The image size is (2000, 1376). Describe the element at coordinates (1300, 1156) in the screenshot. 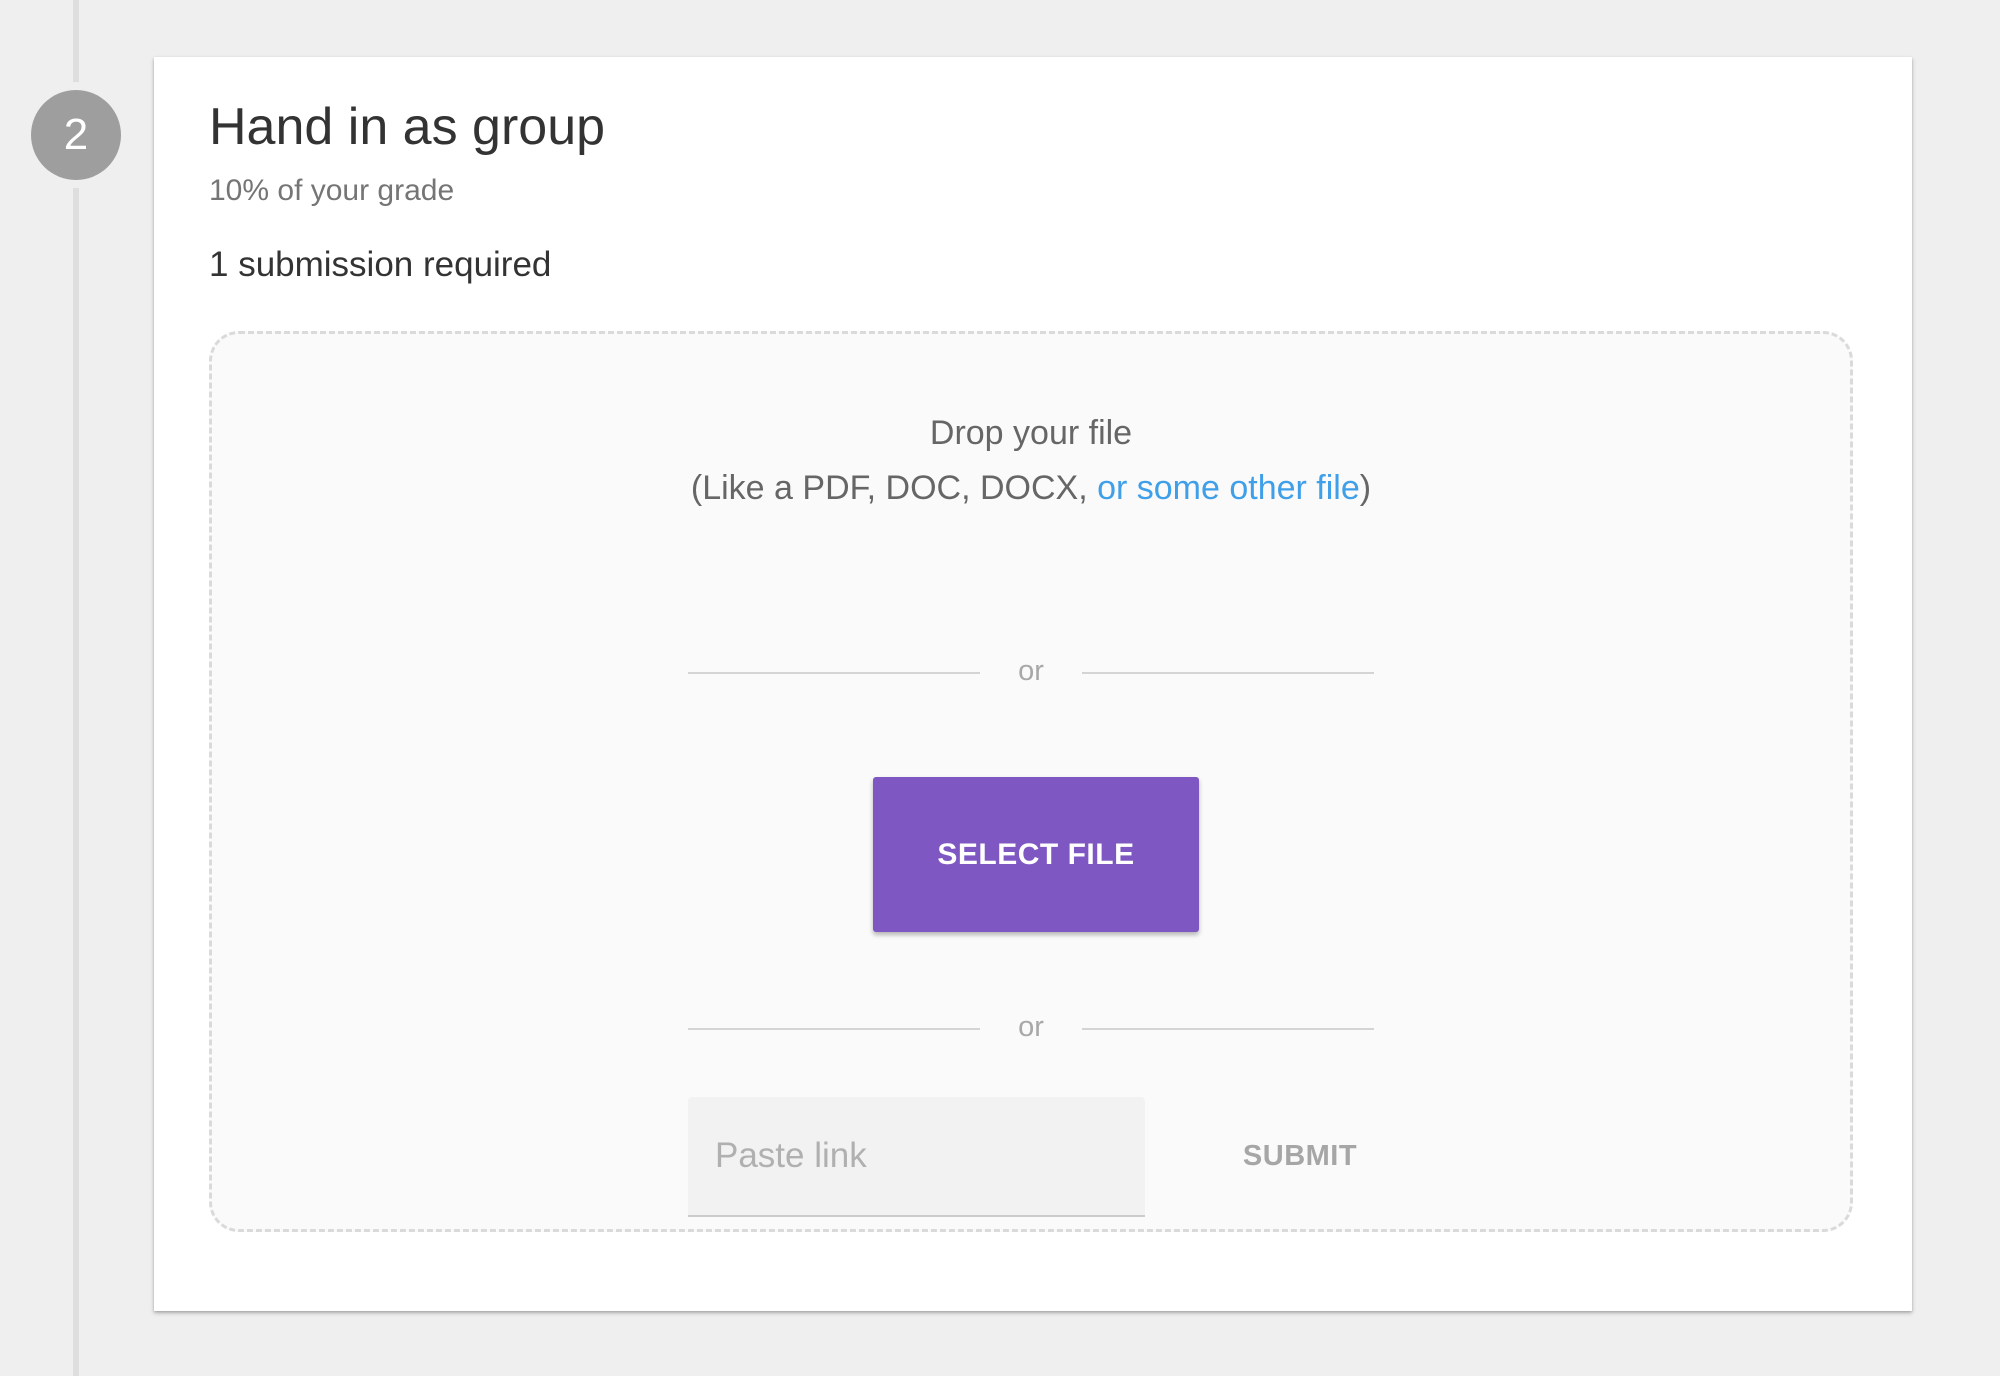

I see `submit-link-button: SUBMIT` at that location.